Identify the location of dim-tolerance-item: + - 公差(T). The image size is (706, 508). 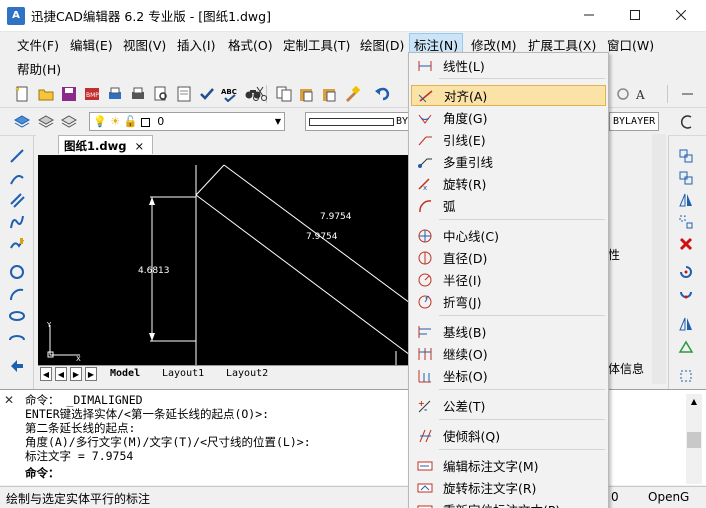
(508, 405).